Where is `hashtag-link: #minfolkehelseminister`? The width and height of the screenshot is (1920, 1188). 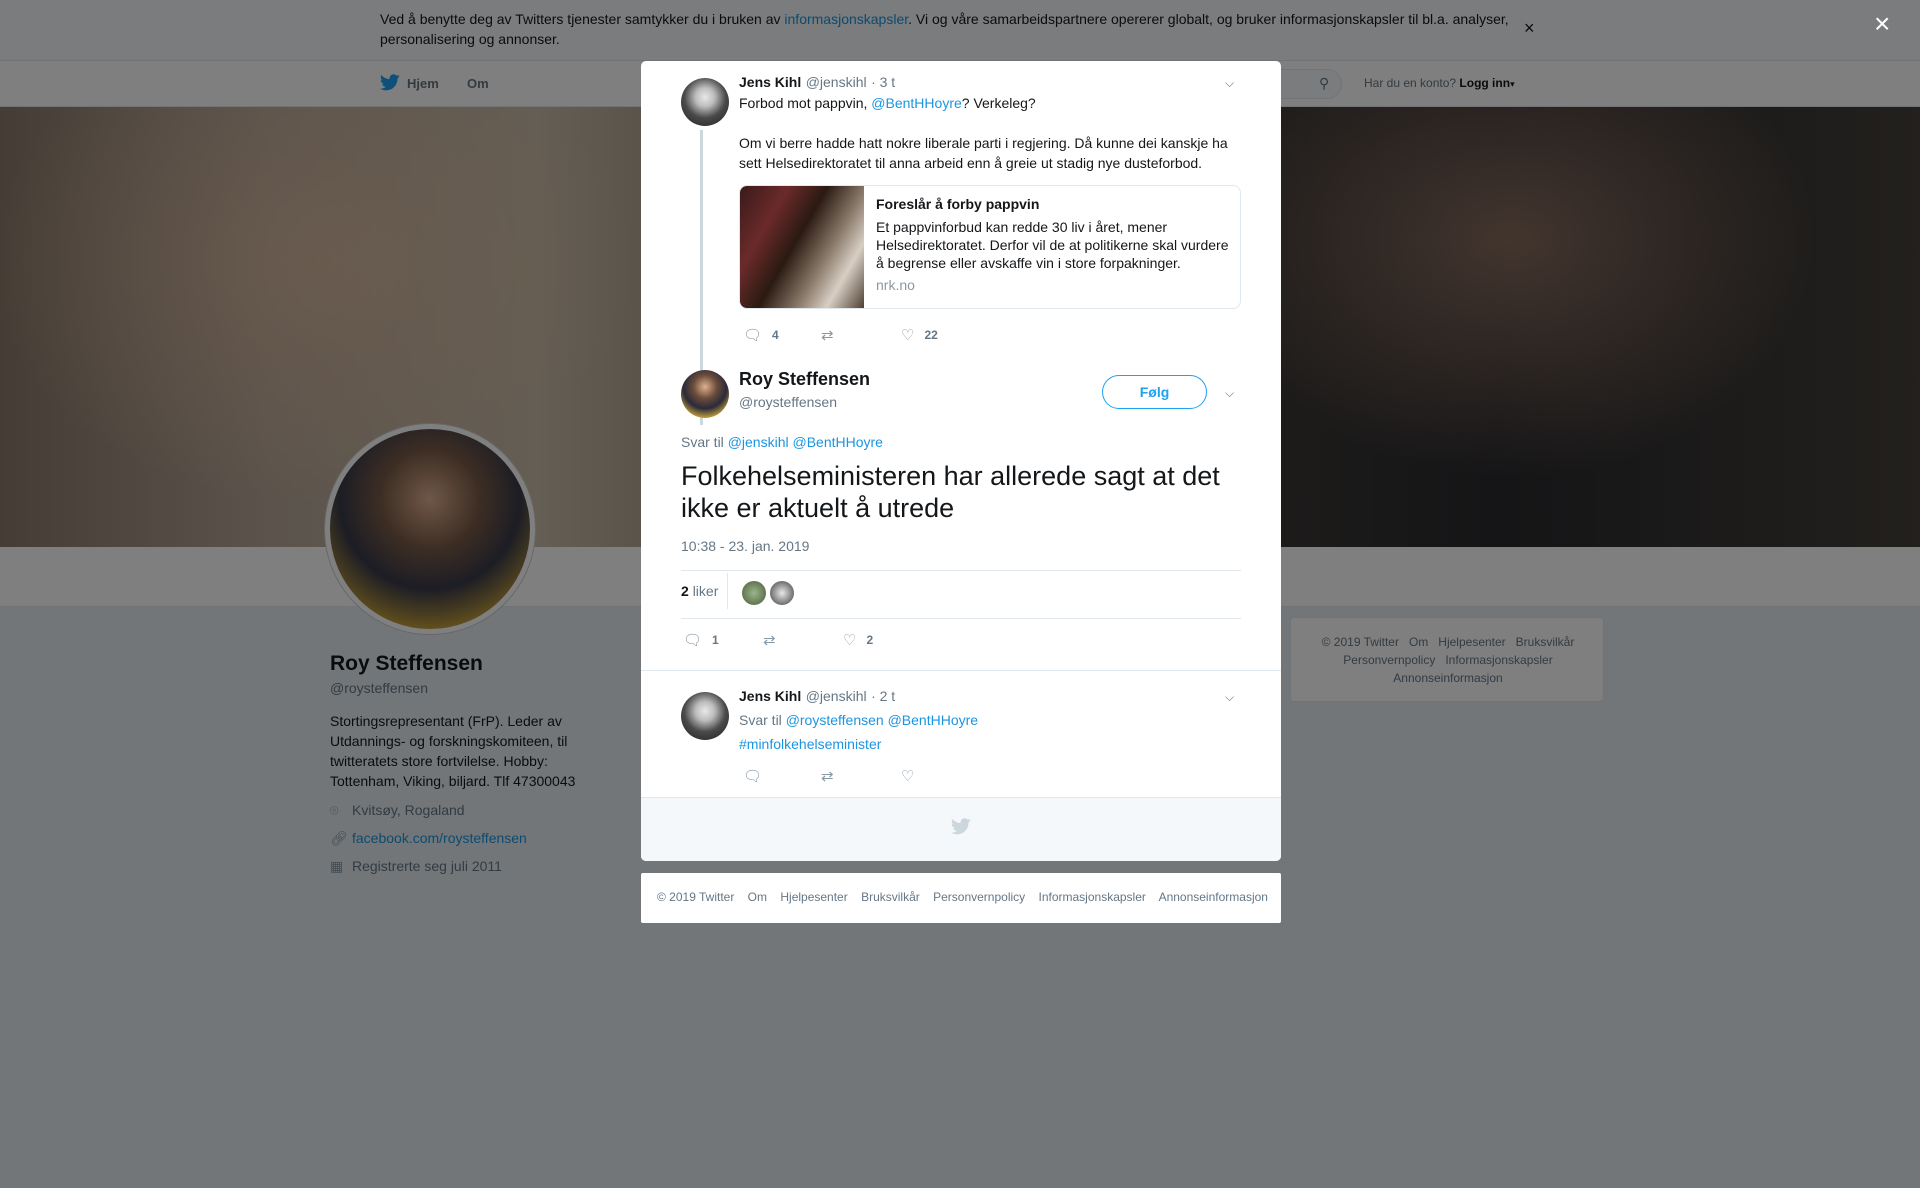
hashtag-link: #minfolkehelseminister is located at coordinates (810, 744).